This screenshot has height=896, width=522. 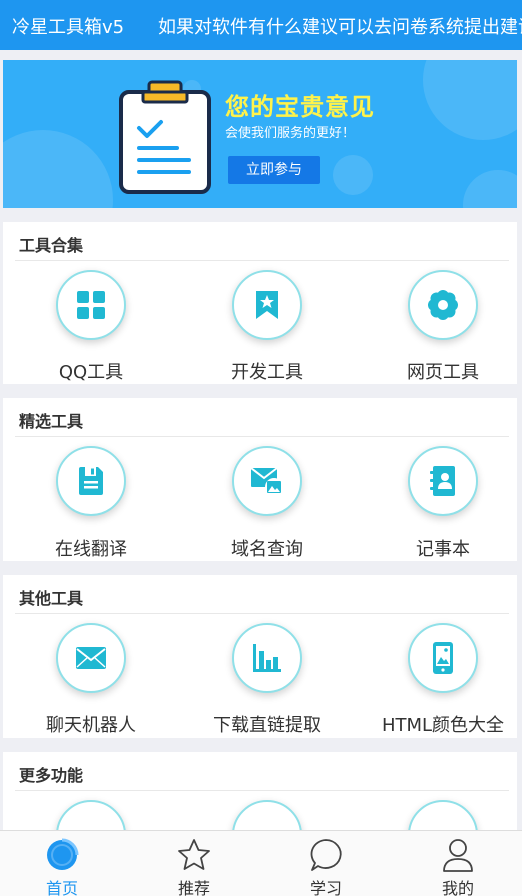 I want to click on star-icon, so click(x=194, y=854).